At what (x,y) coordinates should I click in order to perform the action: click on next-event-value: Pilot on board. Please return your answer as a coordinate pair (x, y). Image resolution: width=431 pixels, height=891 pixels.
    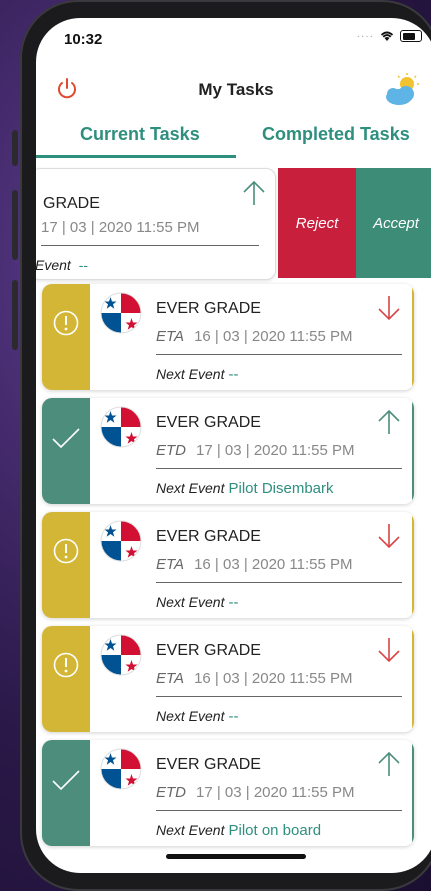
    Looking at the image, I should click on (275, 830).